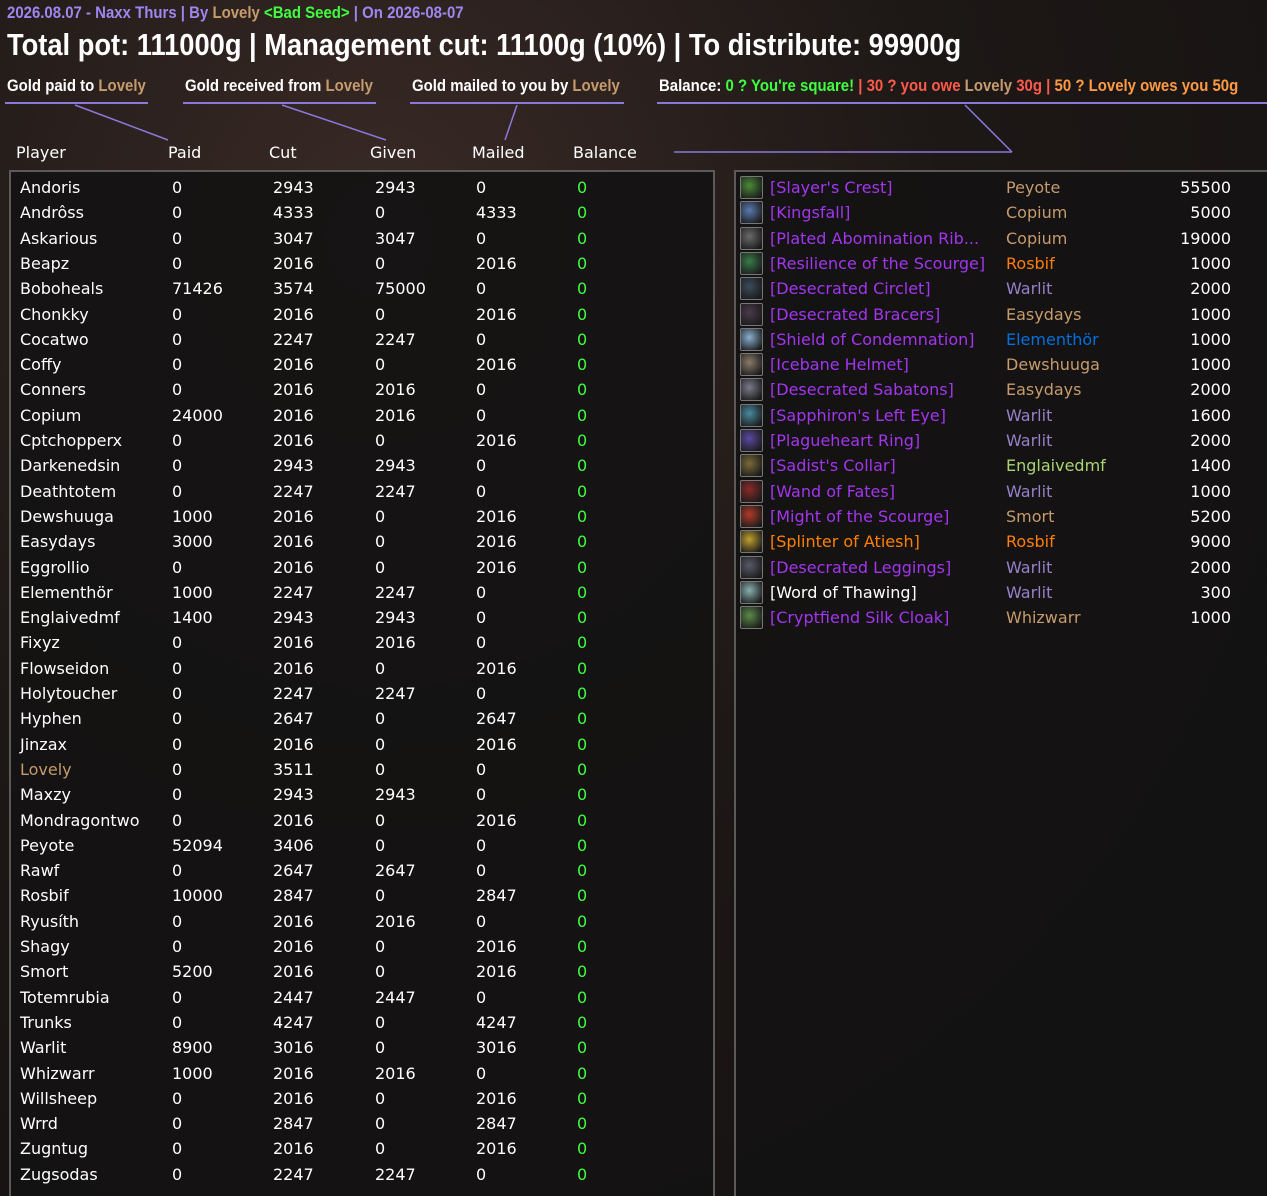  What do you see at coordinates (362, 212) in the screenshot?
I see `player-row: Andrôss 0 4333 0 4333 0` at bounding box center [362, 212].